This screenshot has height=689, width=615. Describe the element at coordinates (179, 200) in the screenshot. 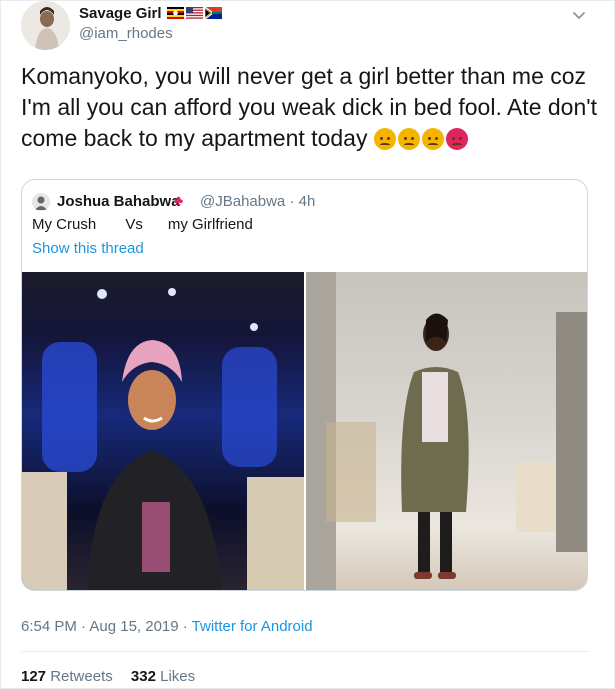

I see `canada-maple-leaf-icon: ♣` at that location.